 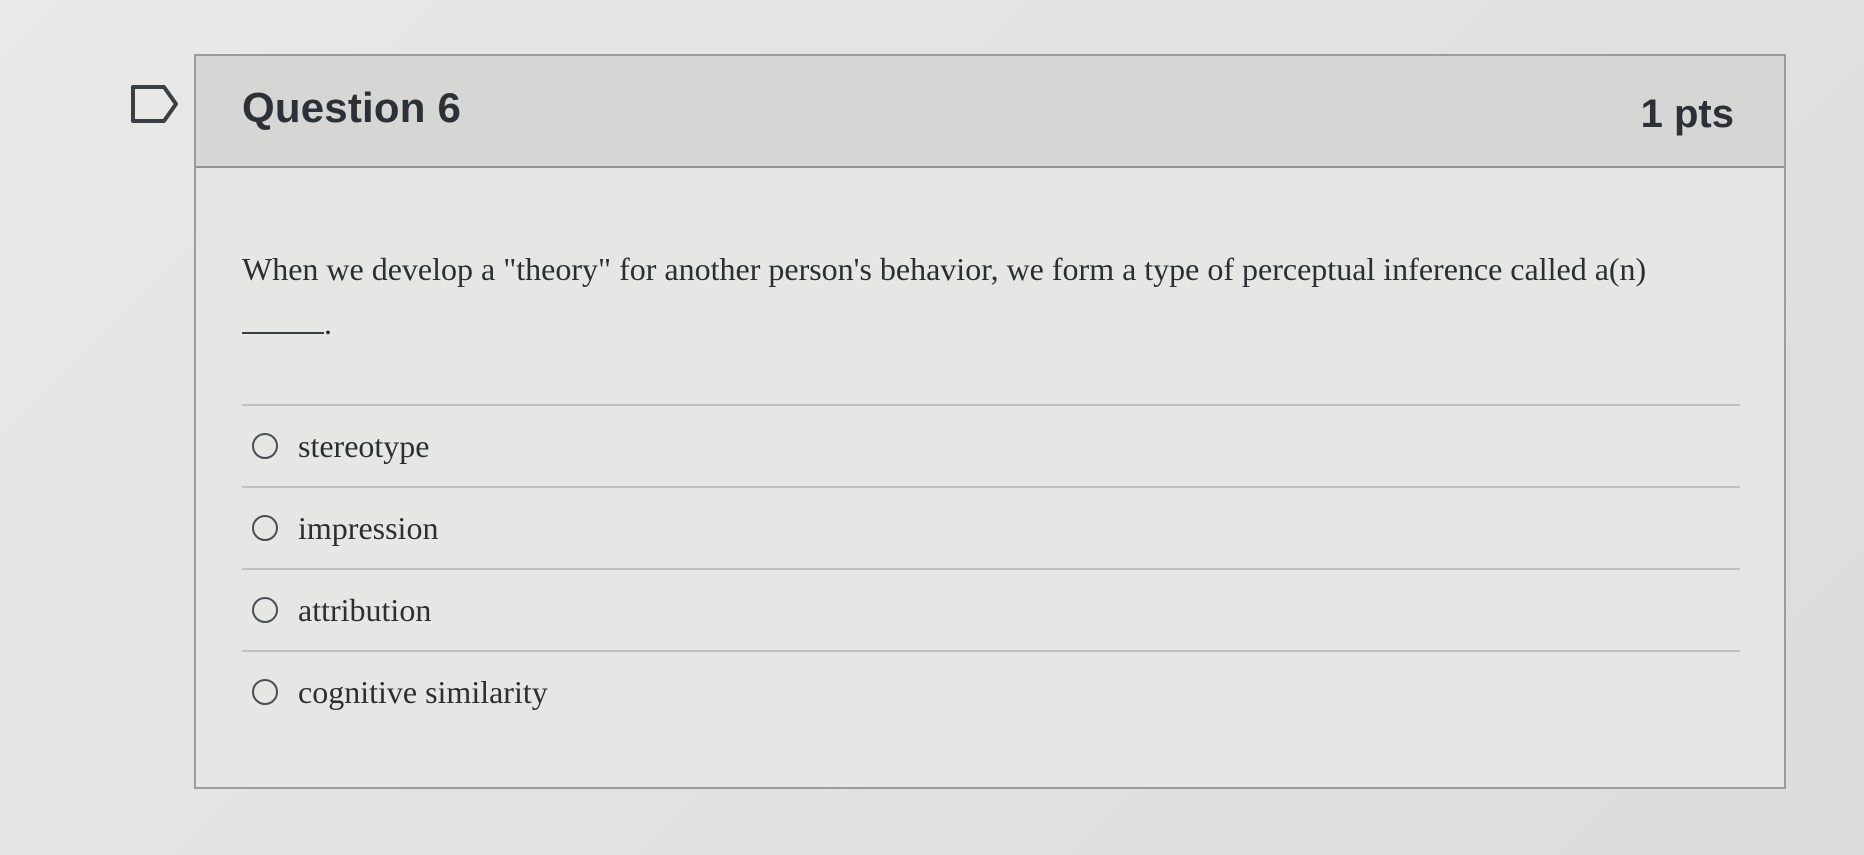 I want to click on question-points: 1 pts, so click(x=1687, y=114).